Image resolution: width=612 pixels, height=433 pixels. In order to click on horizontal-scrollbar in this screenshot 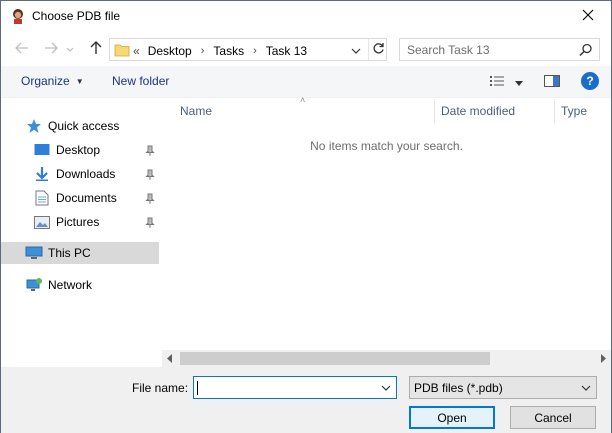, I will do `click(386, 358)`.